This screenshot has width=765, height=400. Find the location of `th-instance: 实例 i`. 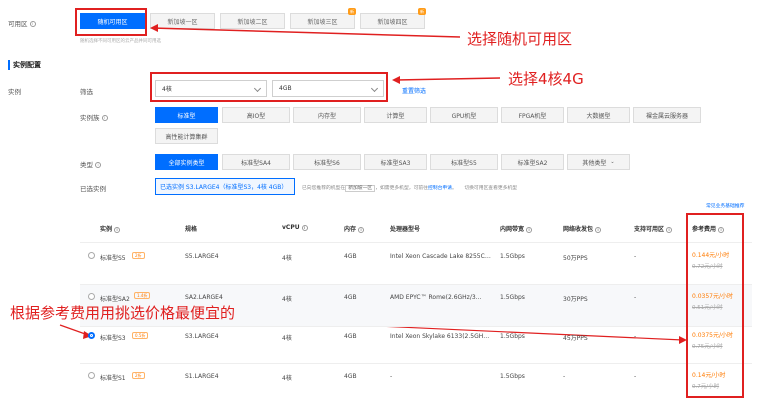

th-instance: 实例 i is located at coordinates (110, 228).